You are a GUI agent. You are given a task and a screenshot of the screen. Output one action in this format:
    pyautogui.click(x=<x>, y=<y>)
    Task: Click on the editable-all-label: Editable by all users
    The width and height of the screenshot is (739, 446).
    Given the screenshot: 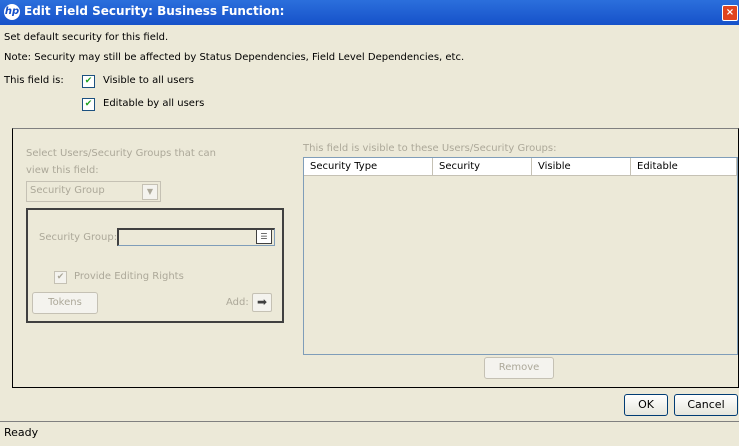 What is the action you would take?
    pyautogui.click(x=154, y=103)
    